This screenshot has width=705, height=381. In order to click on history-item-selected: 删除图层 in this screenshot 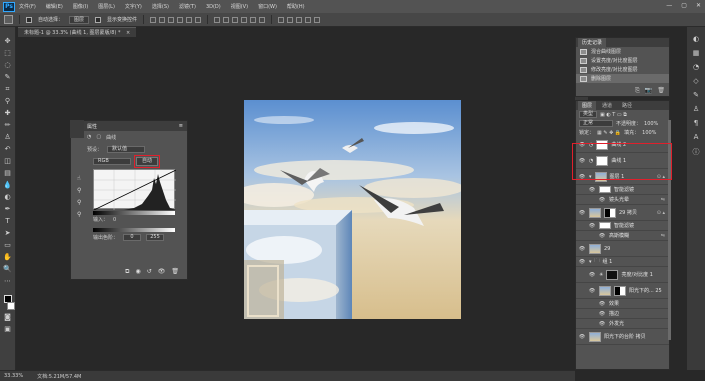, I will do `click(622, 78)`.